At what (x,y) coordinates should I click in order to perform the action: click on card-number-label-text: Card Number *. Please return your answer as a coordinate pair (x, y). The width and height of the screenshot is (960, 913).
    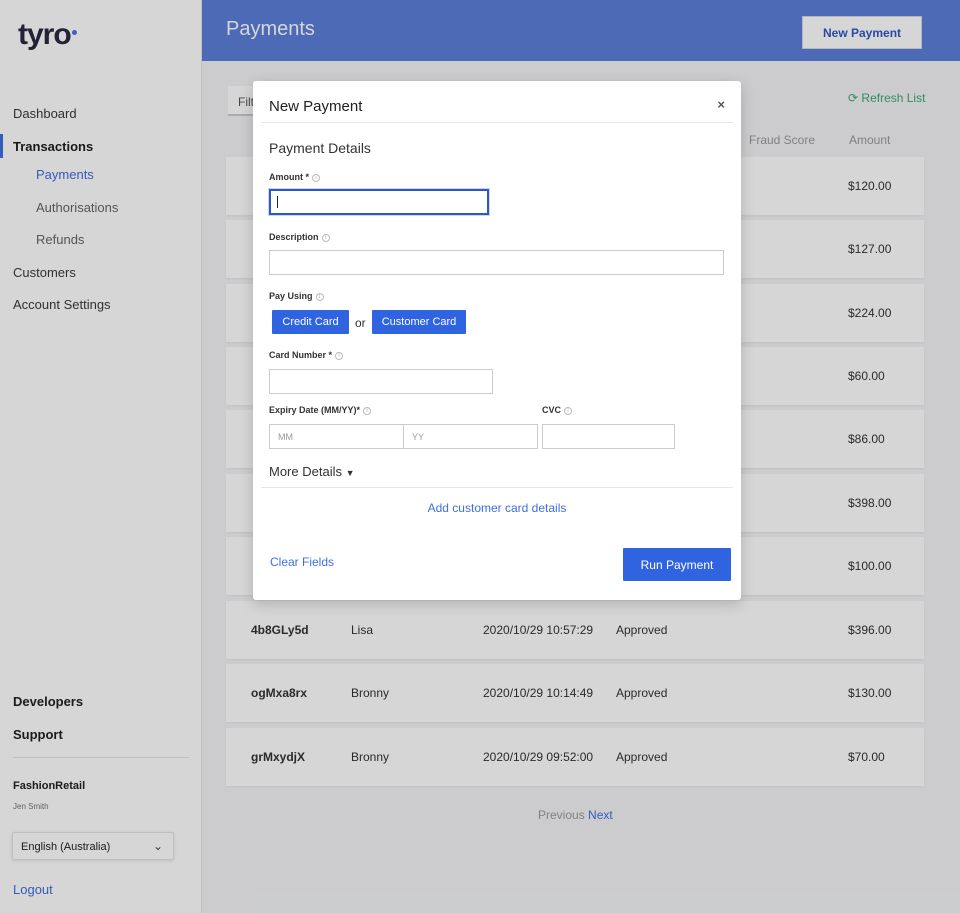
    Looking at the image, I should click on (301, 355).